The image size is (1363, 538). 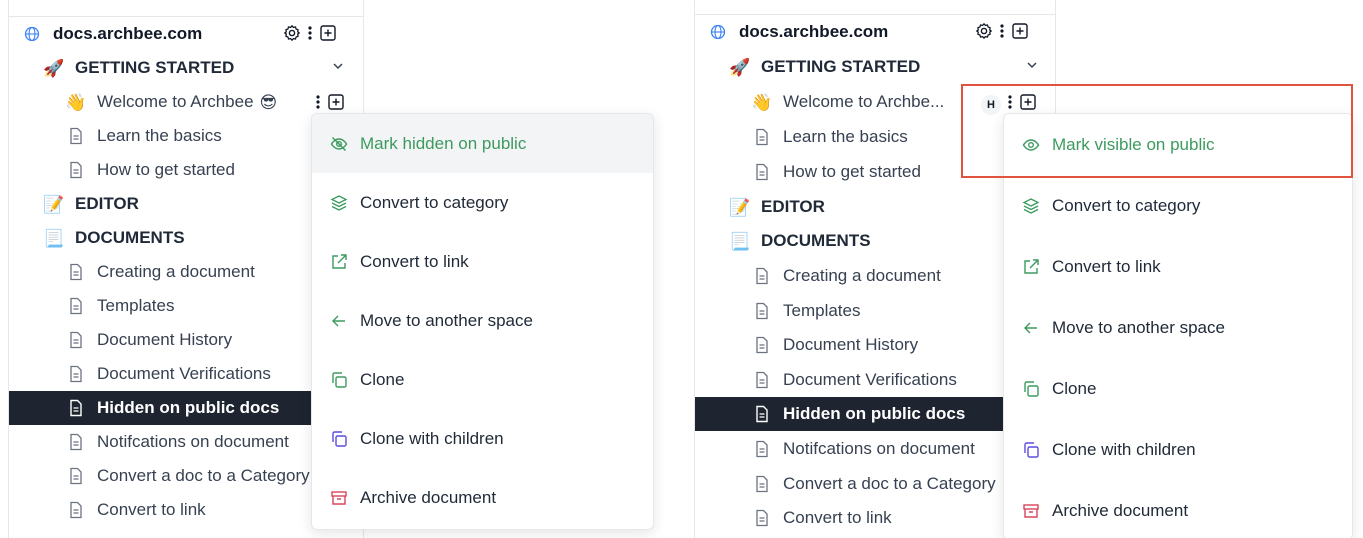 What do you see at coordinates (159, 135) in the screenshot?
I see `tree-item-label: Learn the basics` at bounding box center [159, 135].